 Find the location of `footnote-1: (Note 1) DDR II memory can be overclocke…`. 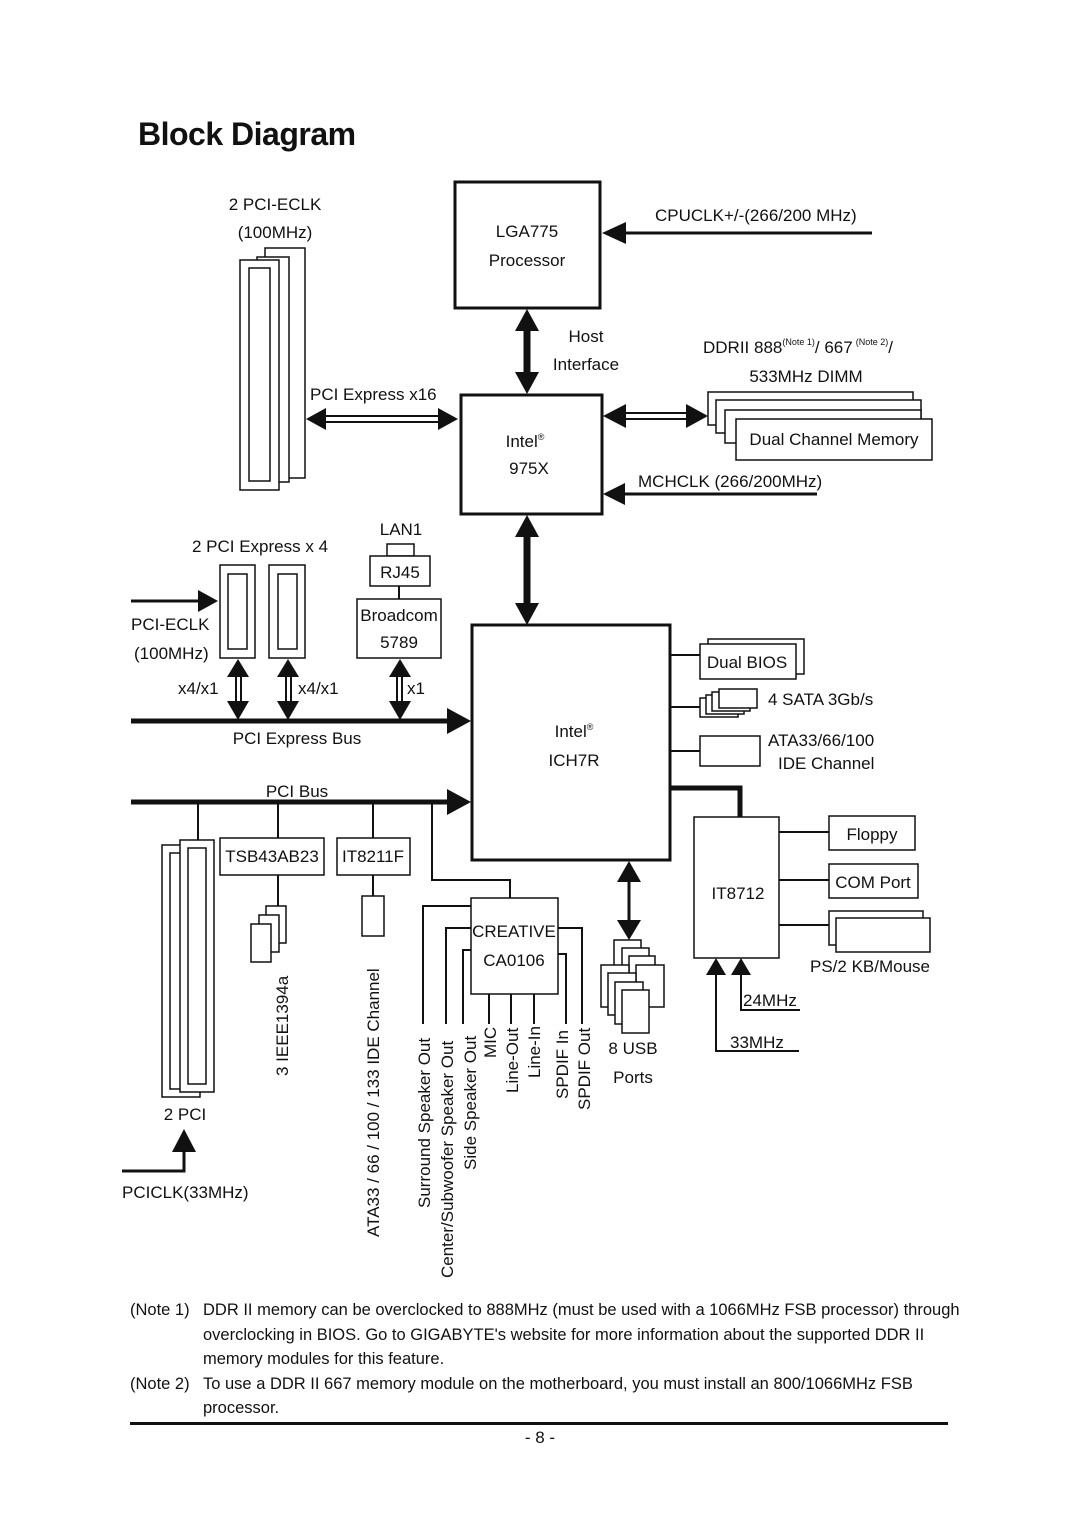

footnote-1: (Note 1) DDR II memory can be overclocke… is located at coordinates (545, 1335).